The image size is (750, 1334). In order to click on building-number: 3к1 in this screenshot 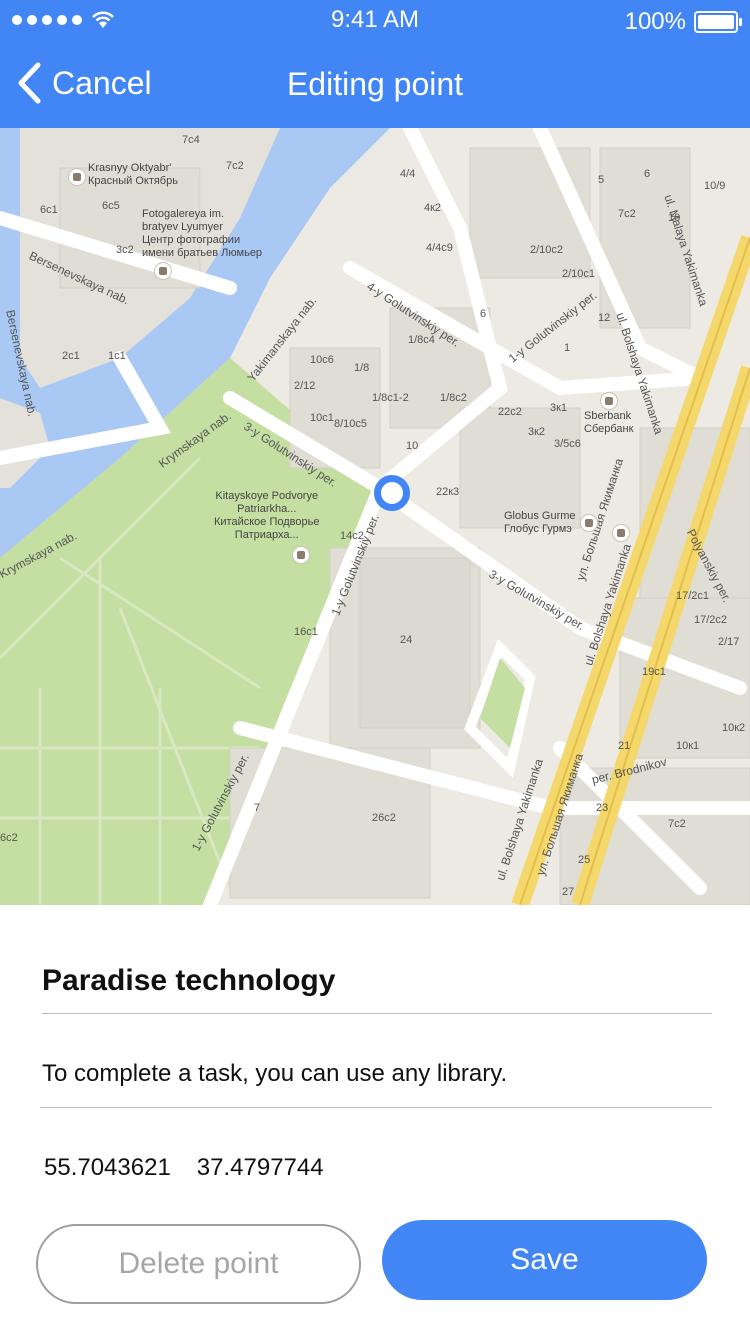, I will do `click(559, 408)`.